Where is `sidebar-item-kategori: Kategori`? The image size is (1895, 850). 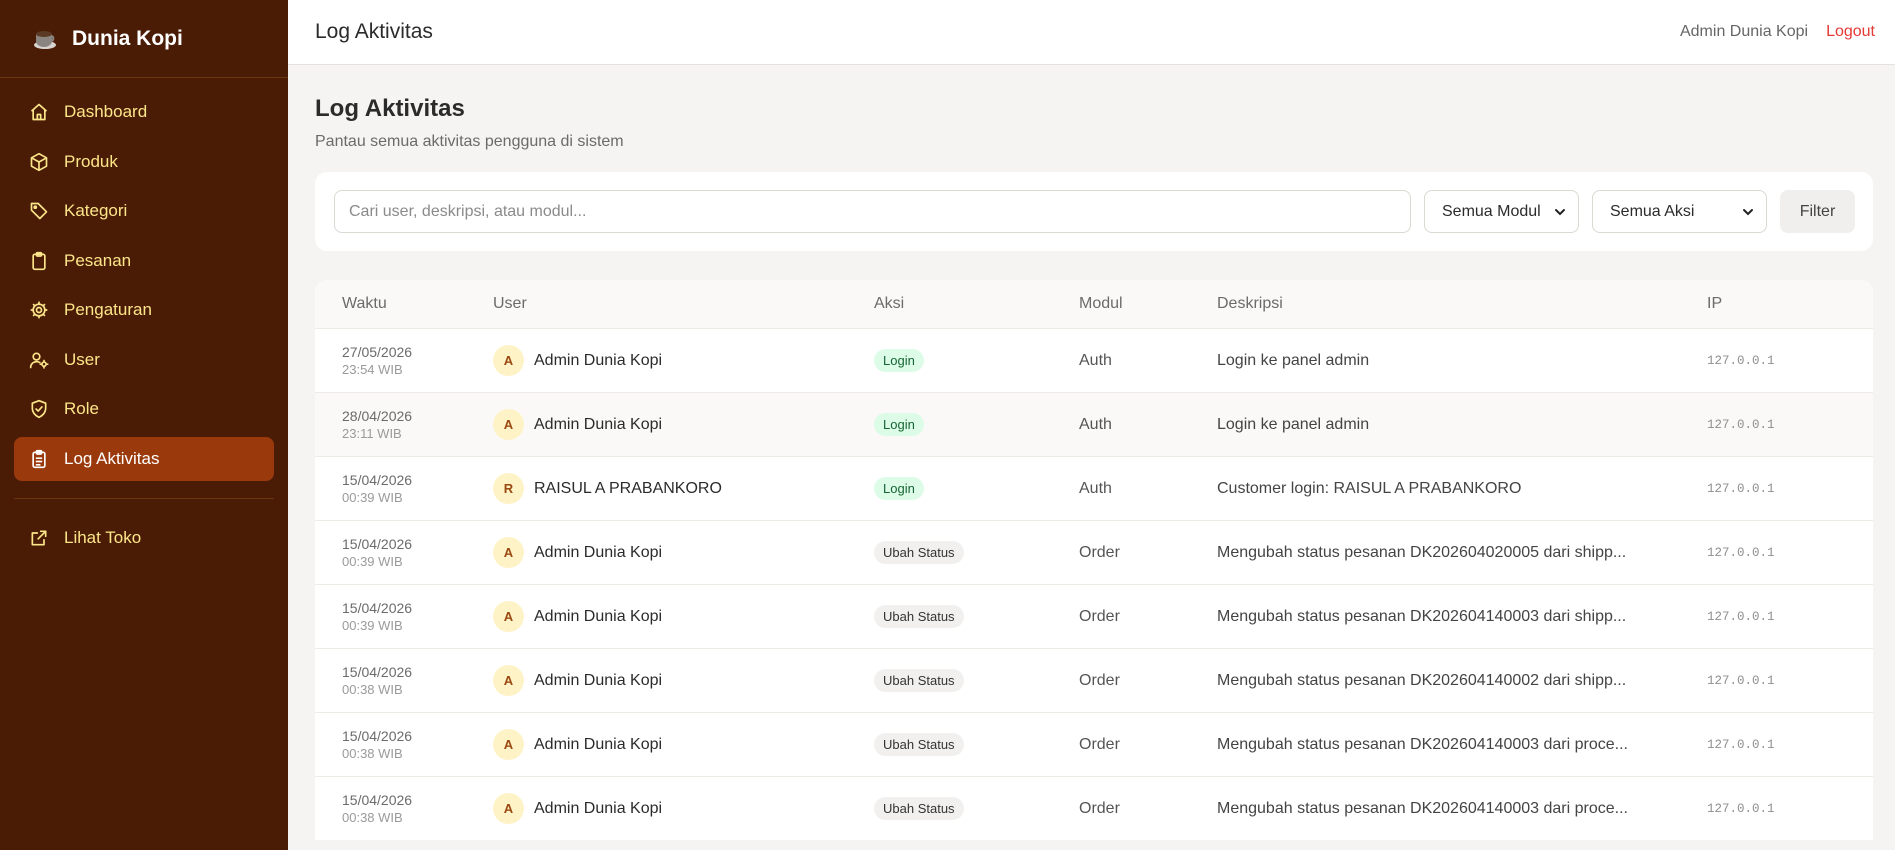
sidebar-item-kategori: Kategori is located at coordinates (144, 211).